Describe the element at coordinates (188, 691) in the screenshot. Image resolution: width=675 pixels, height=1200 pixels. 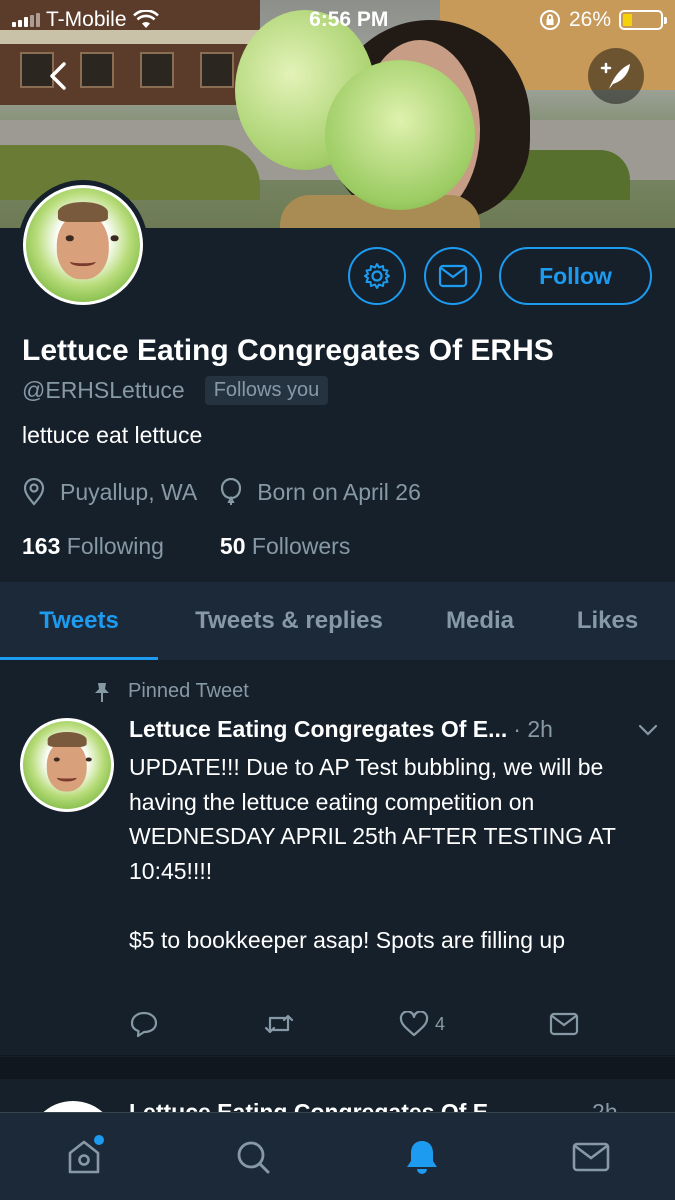
I see `pinned-label: Pinned Tweet` at that location.